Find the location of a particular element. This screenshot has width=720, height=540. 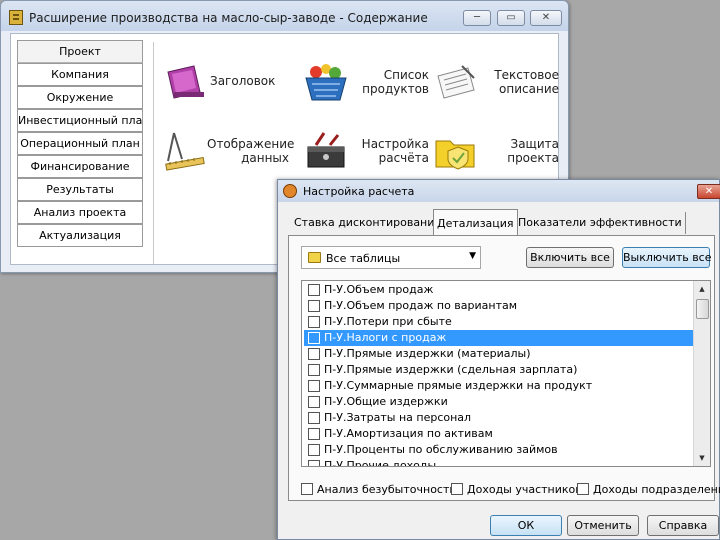

list-item: П-У.Проценты по обслуживанию займов is located at coordinates (499, 450).